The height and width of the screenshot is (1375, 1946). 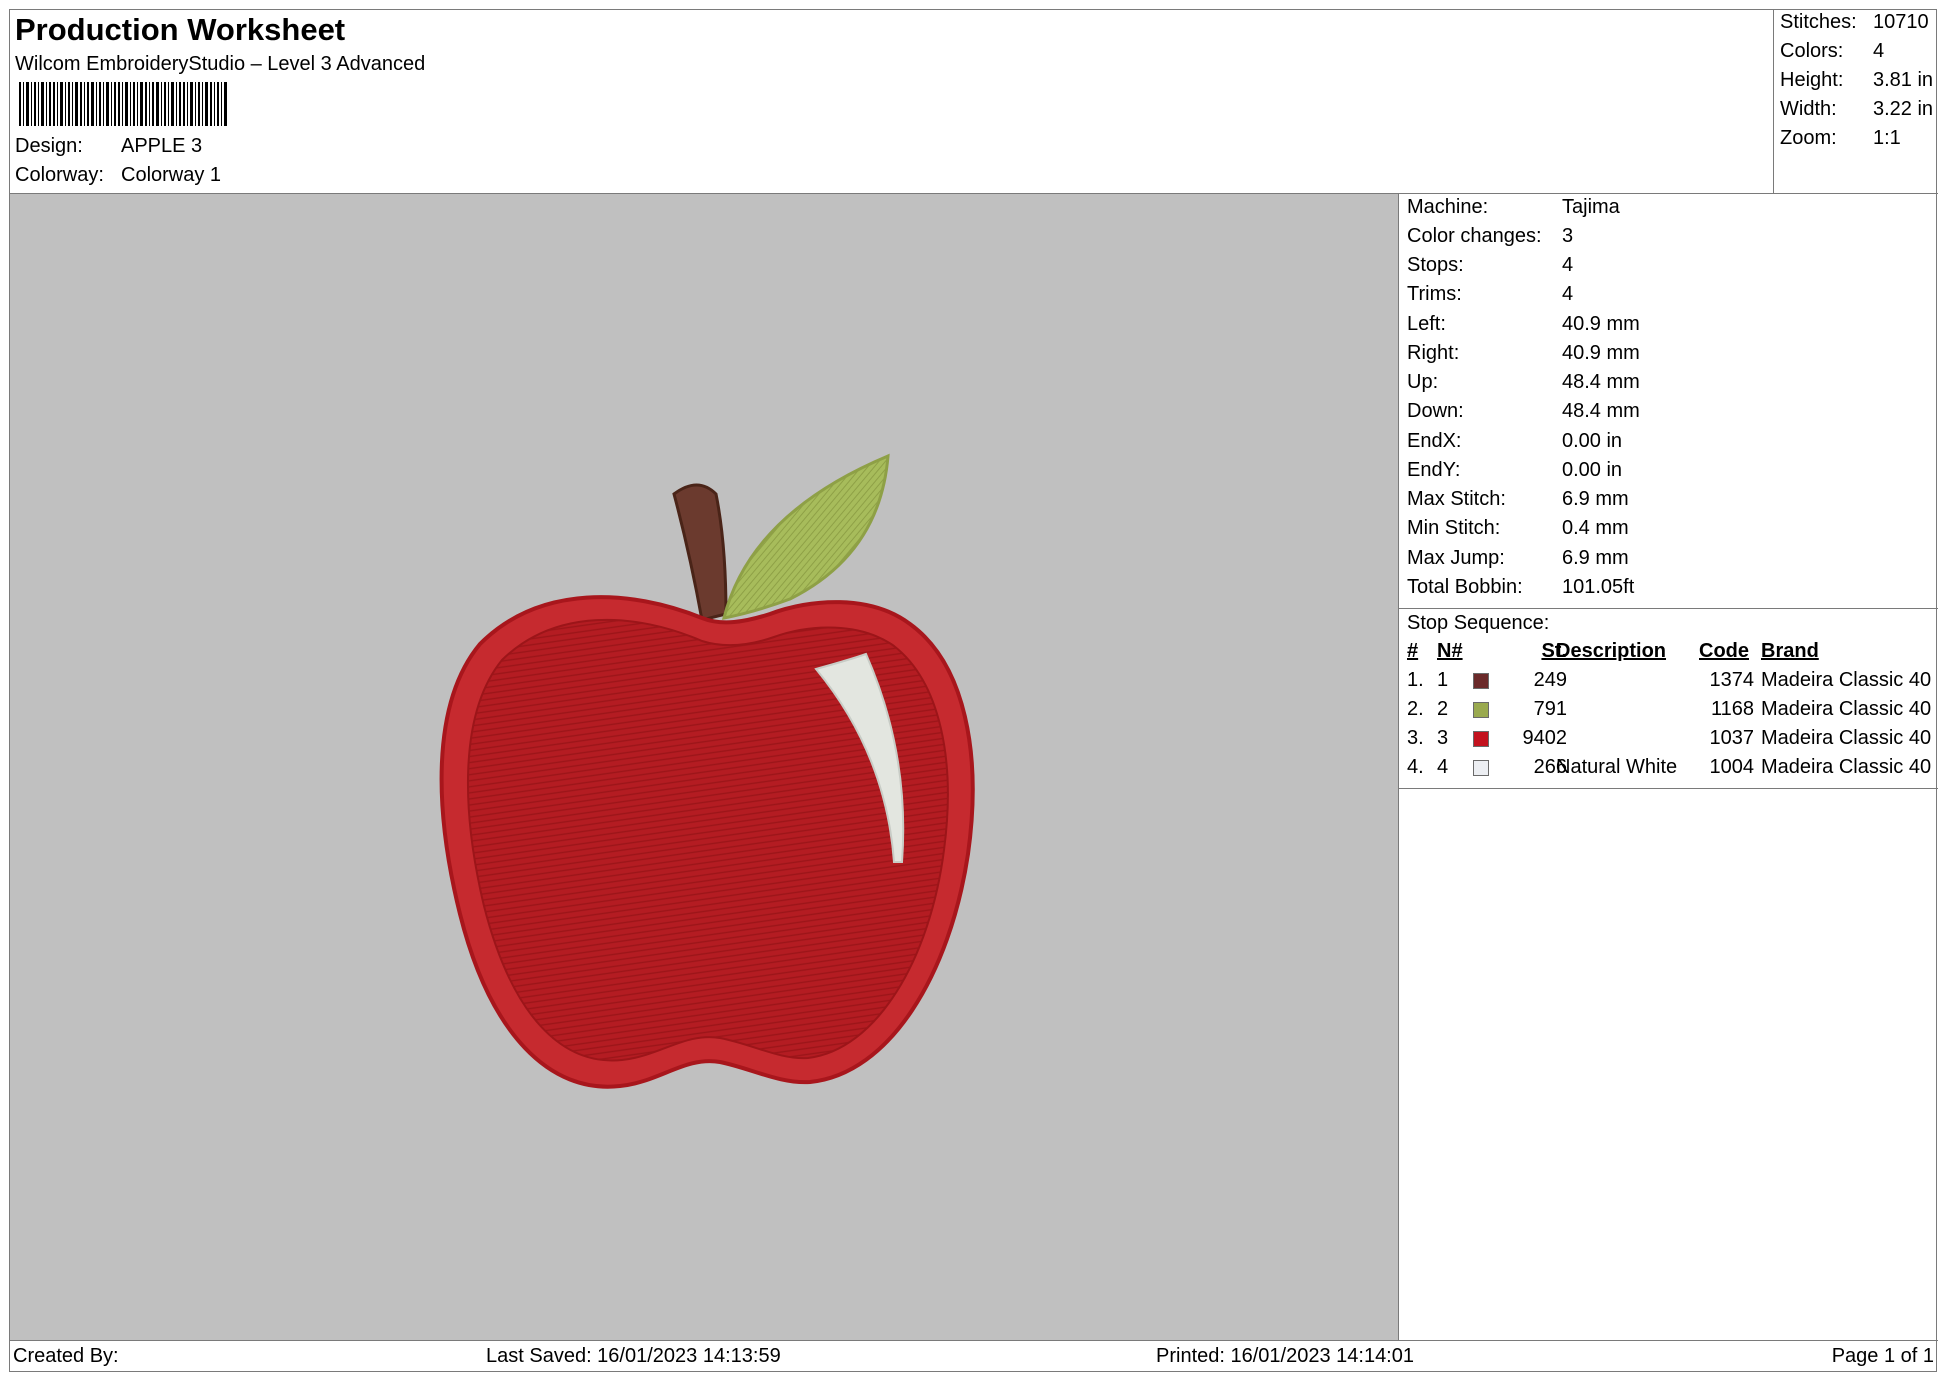 What do you see at coordinates (1732, 767) in the screenshot?
I see `seq-row-4-code: 1004` at bounding box center [1732, 767].